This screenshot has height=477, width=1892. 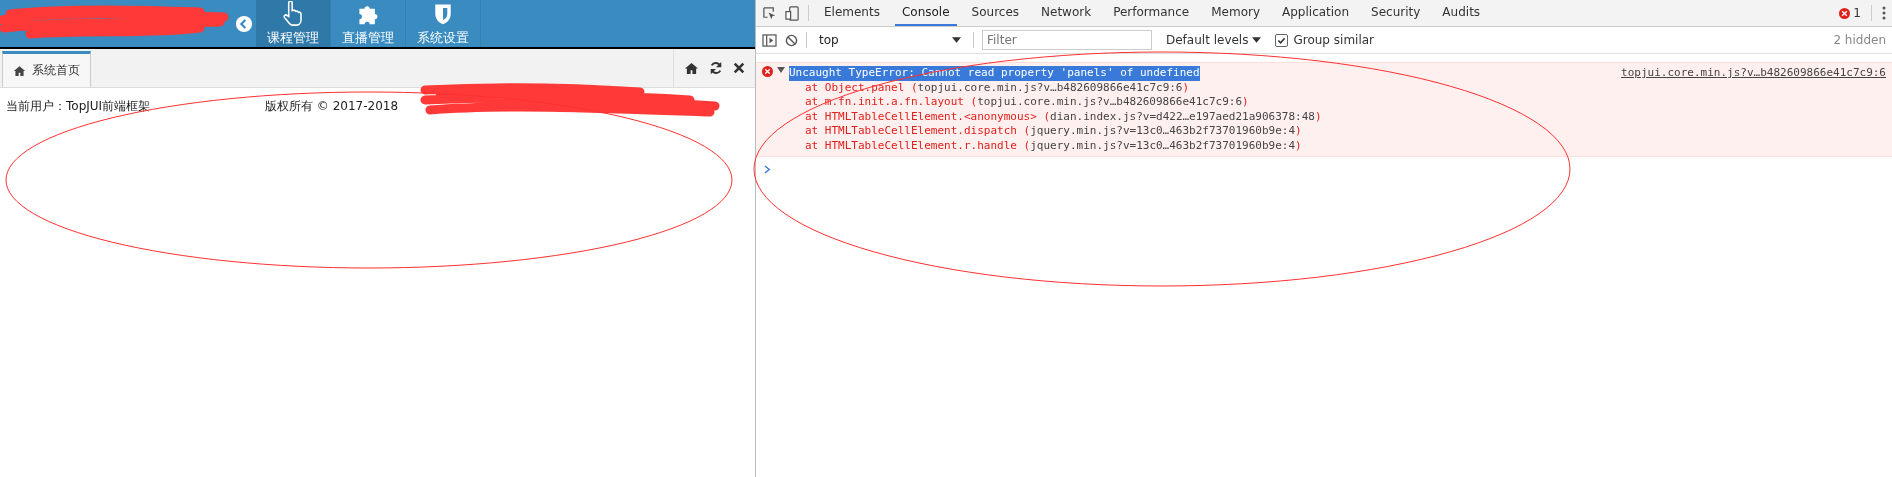 What do you see at coordinates (994, 73) in the screenshot?
I see `error-message-text: Uncaught TypeError: Cannot read property 'panels' of undefined` at bounding box center [994, 73].